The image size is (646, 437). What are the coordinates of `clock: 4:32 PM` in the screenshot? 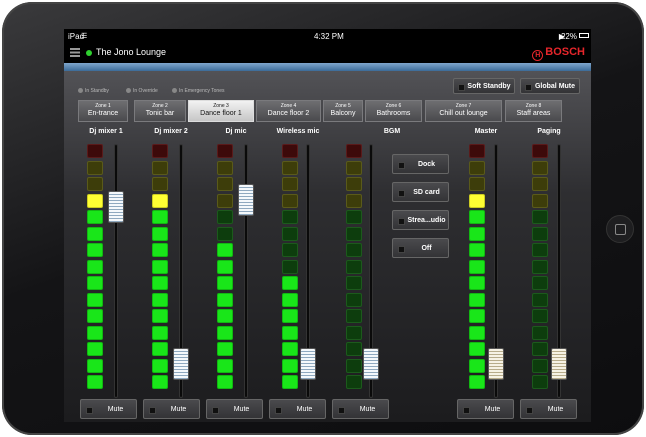 It's located at (329, 36).